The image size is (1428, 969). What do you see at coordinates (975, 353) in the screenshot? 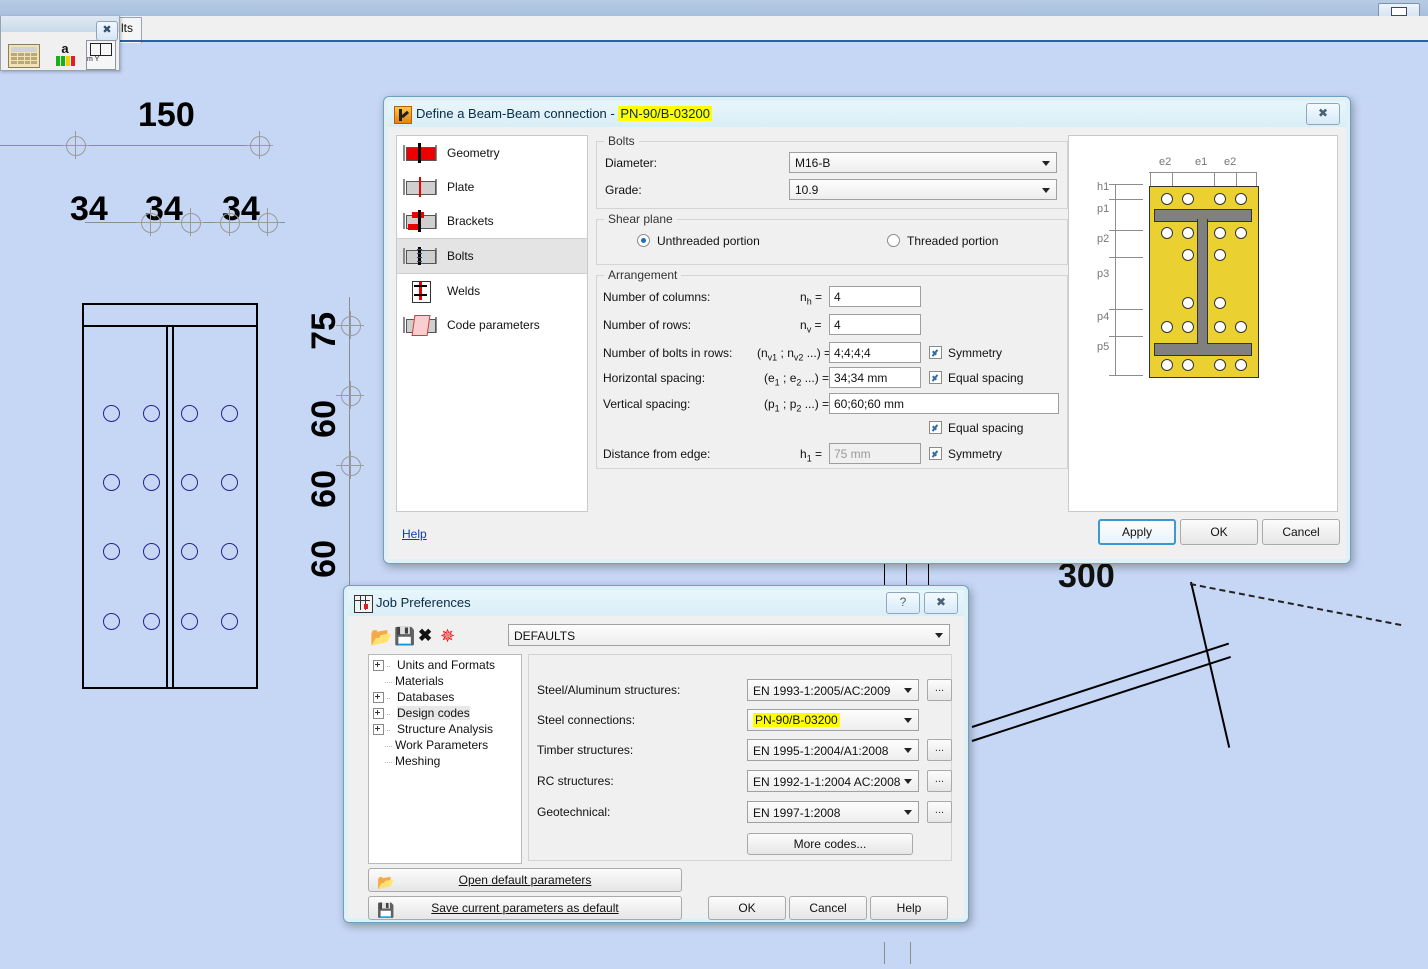
I see `bolts-in-rows-symmetry-label: Symmetry` at bounding box center [975, 353].